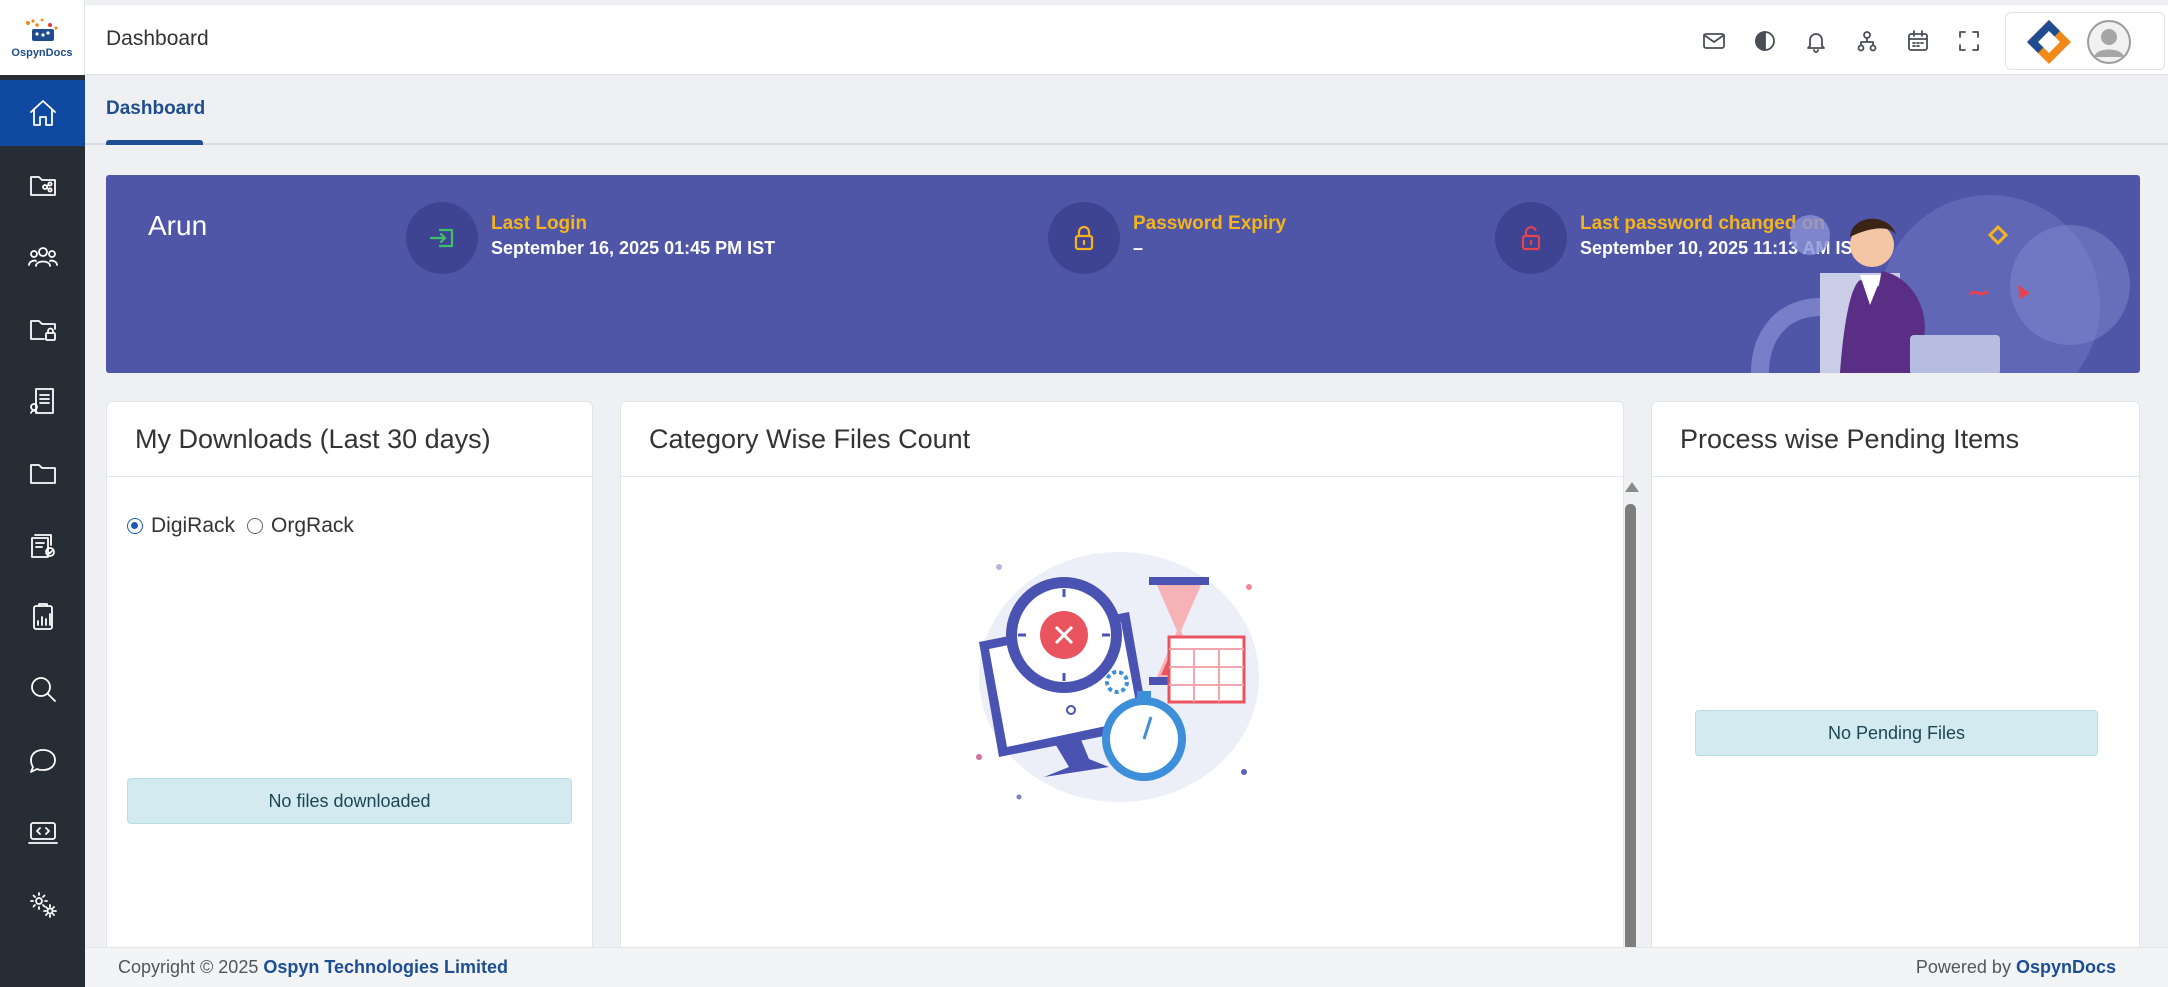  I want to click on rack-options: DigiRack OrgRack, so click(240, 526).